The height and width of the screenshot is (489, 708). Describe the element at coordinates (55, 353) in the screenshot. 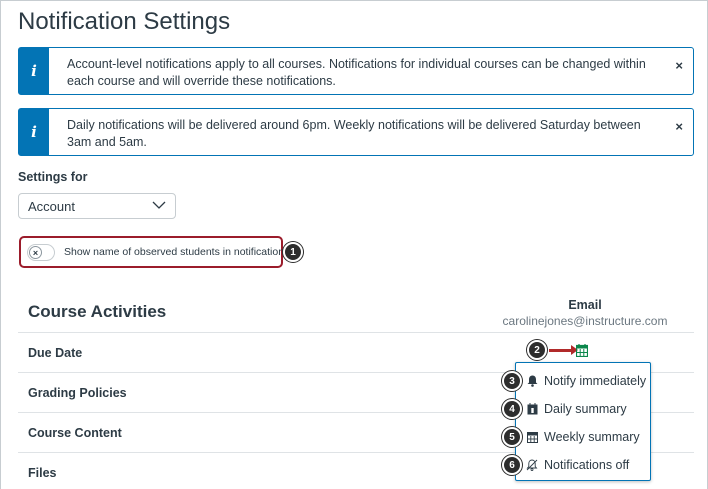

I see `row-label: Due Date` at that location.